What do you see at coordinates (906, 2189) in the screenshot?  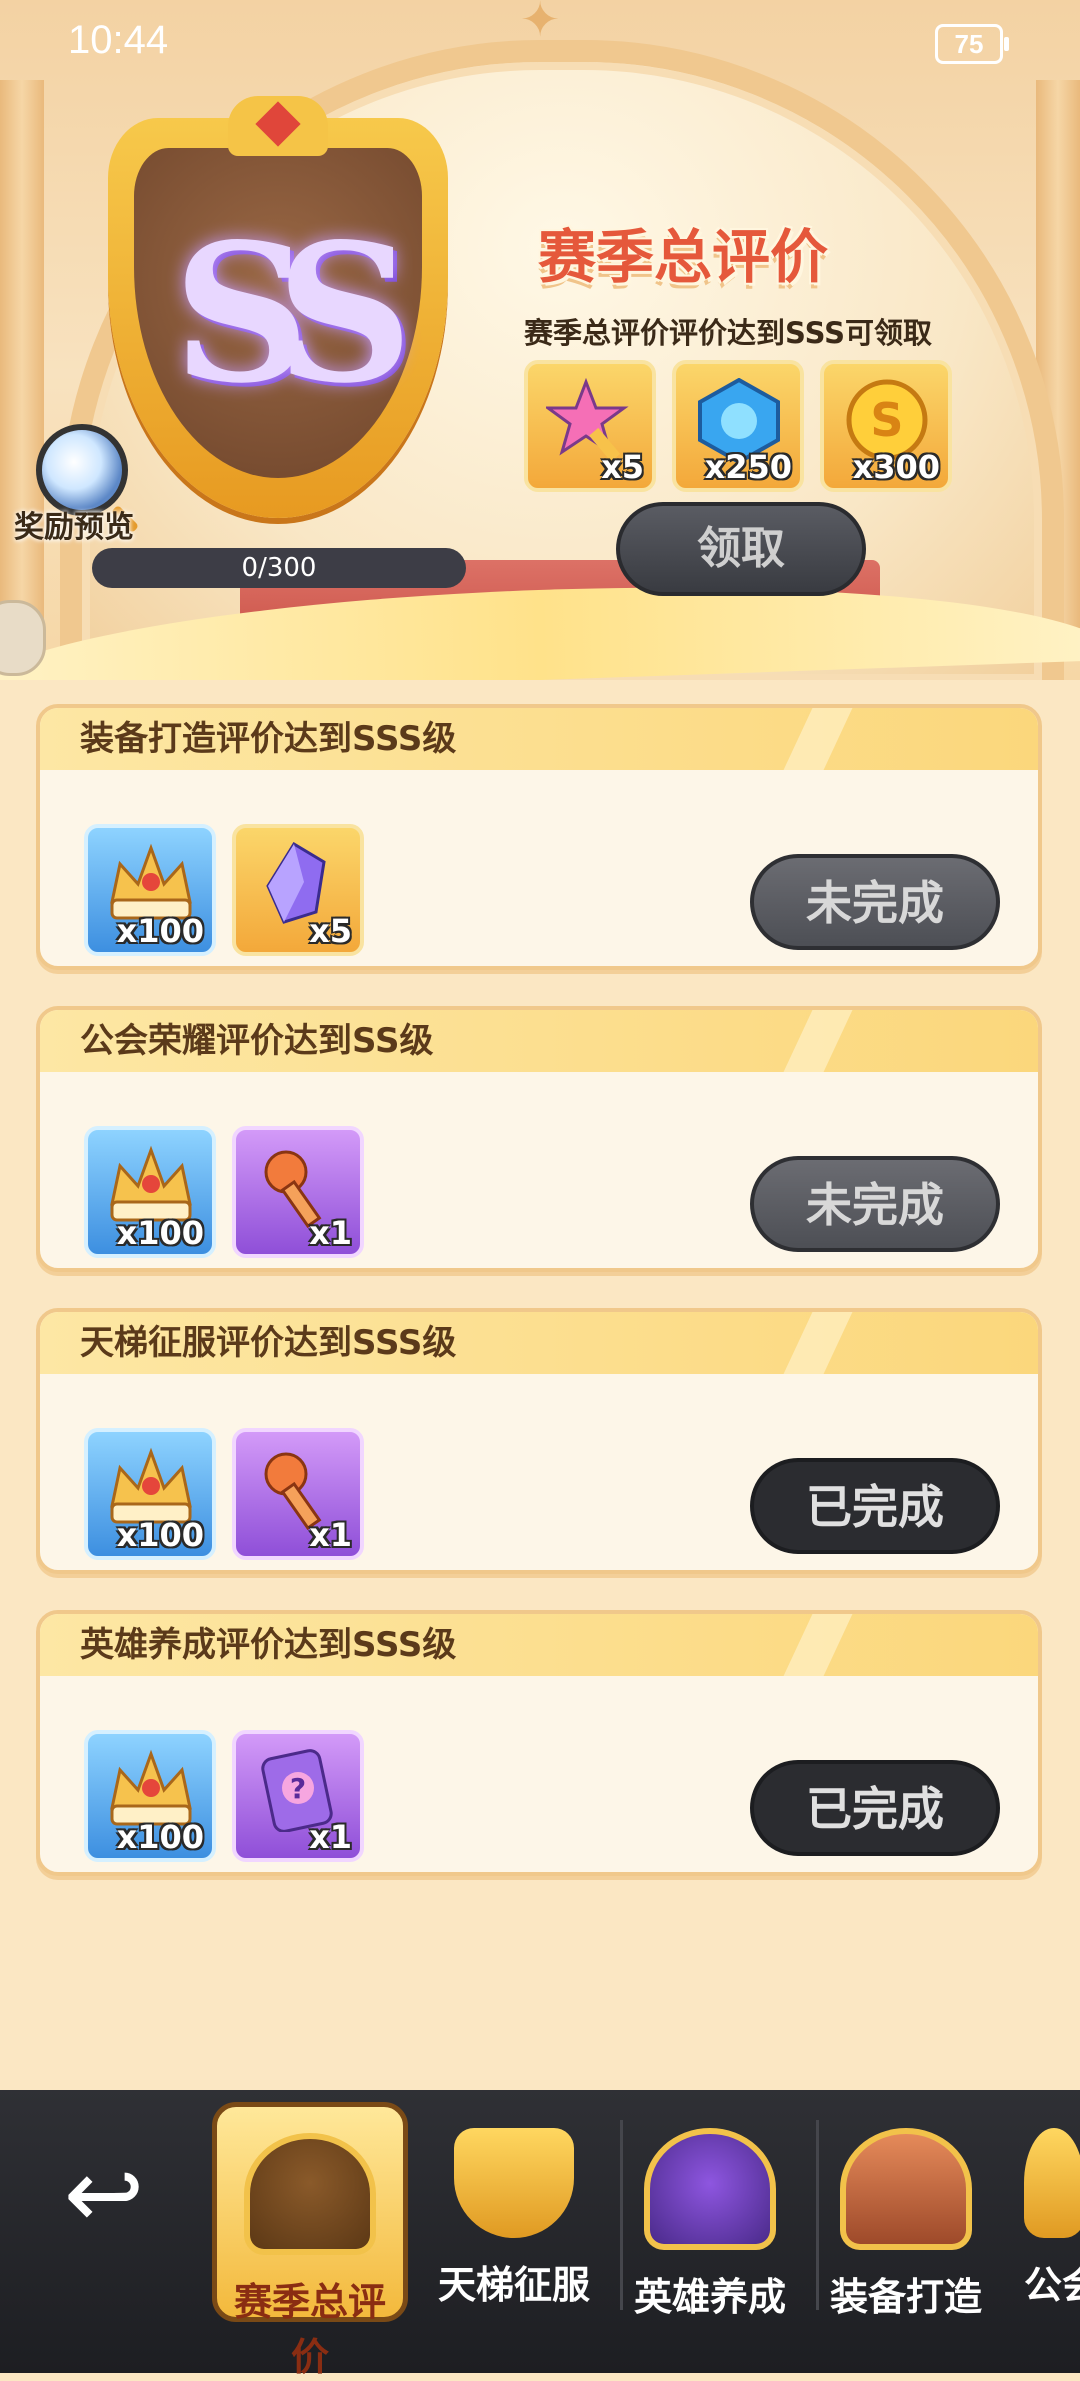 I see `anvil-icon` at bounding box center [906, 2189].